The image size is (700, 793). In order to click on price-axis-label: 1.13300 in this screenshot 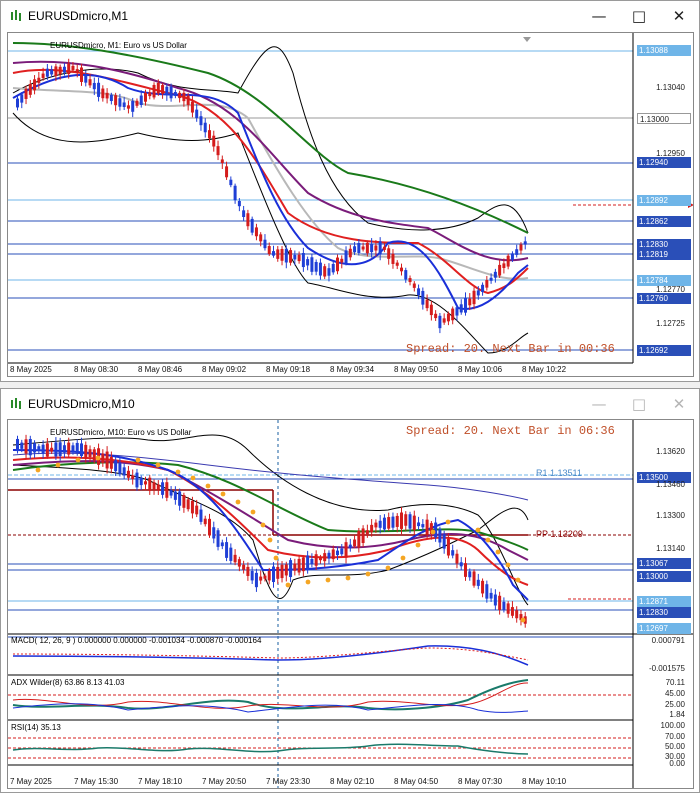, I will do `click(670, 515)`.